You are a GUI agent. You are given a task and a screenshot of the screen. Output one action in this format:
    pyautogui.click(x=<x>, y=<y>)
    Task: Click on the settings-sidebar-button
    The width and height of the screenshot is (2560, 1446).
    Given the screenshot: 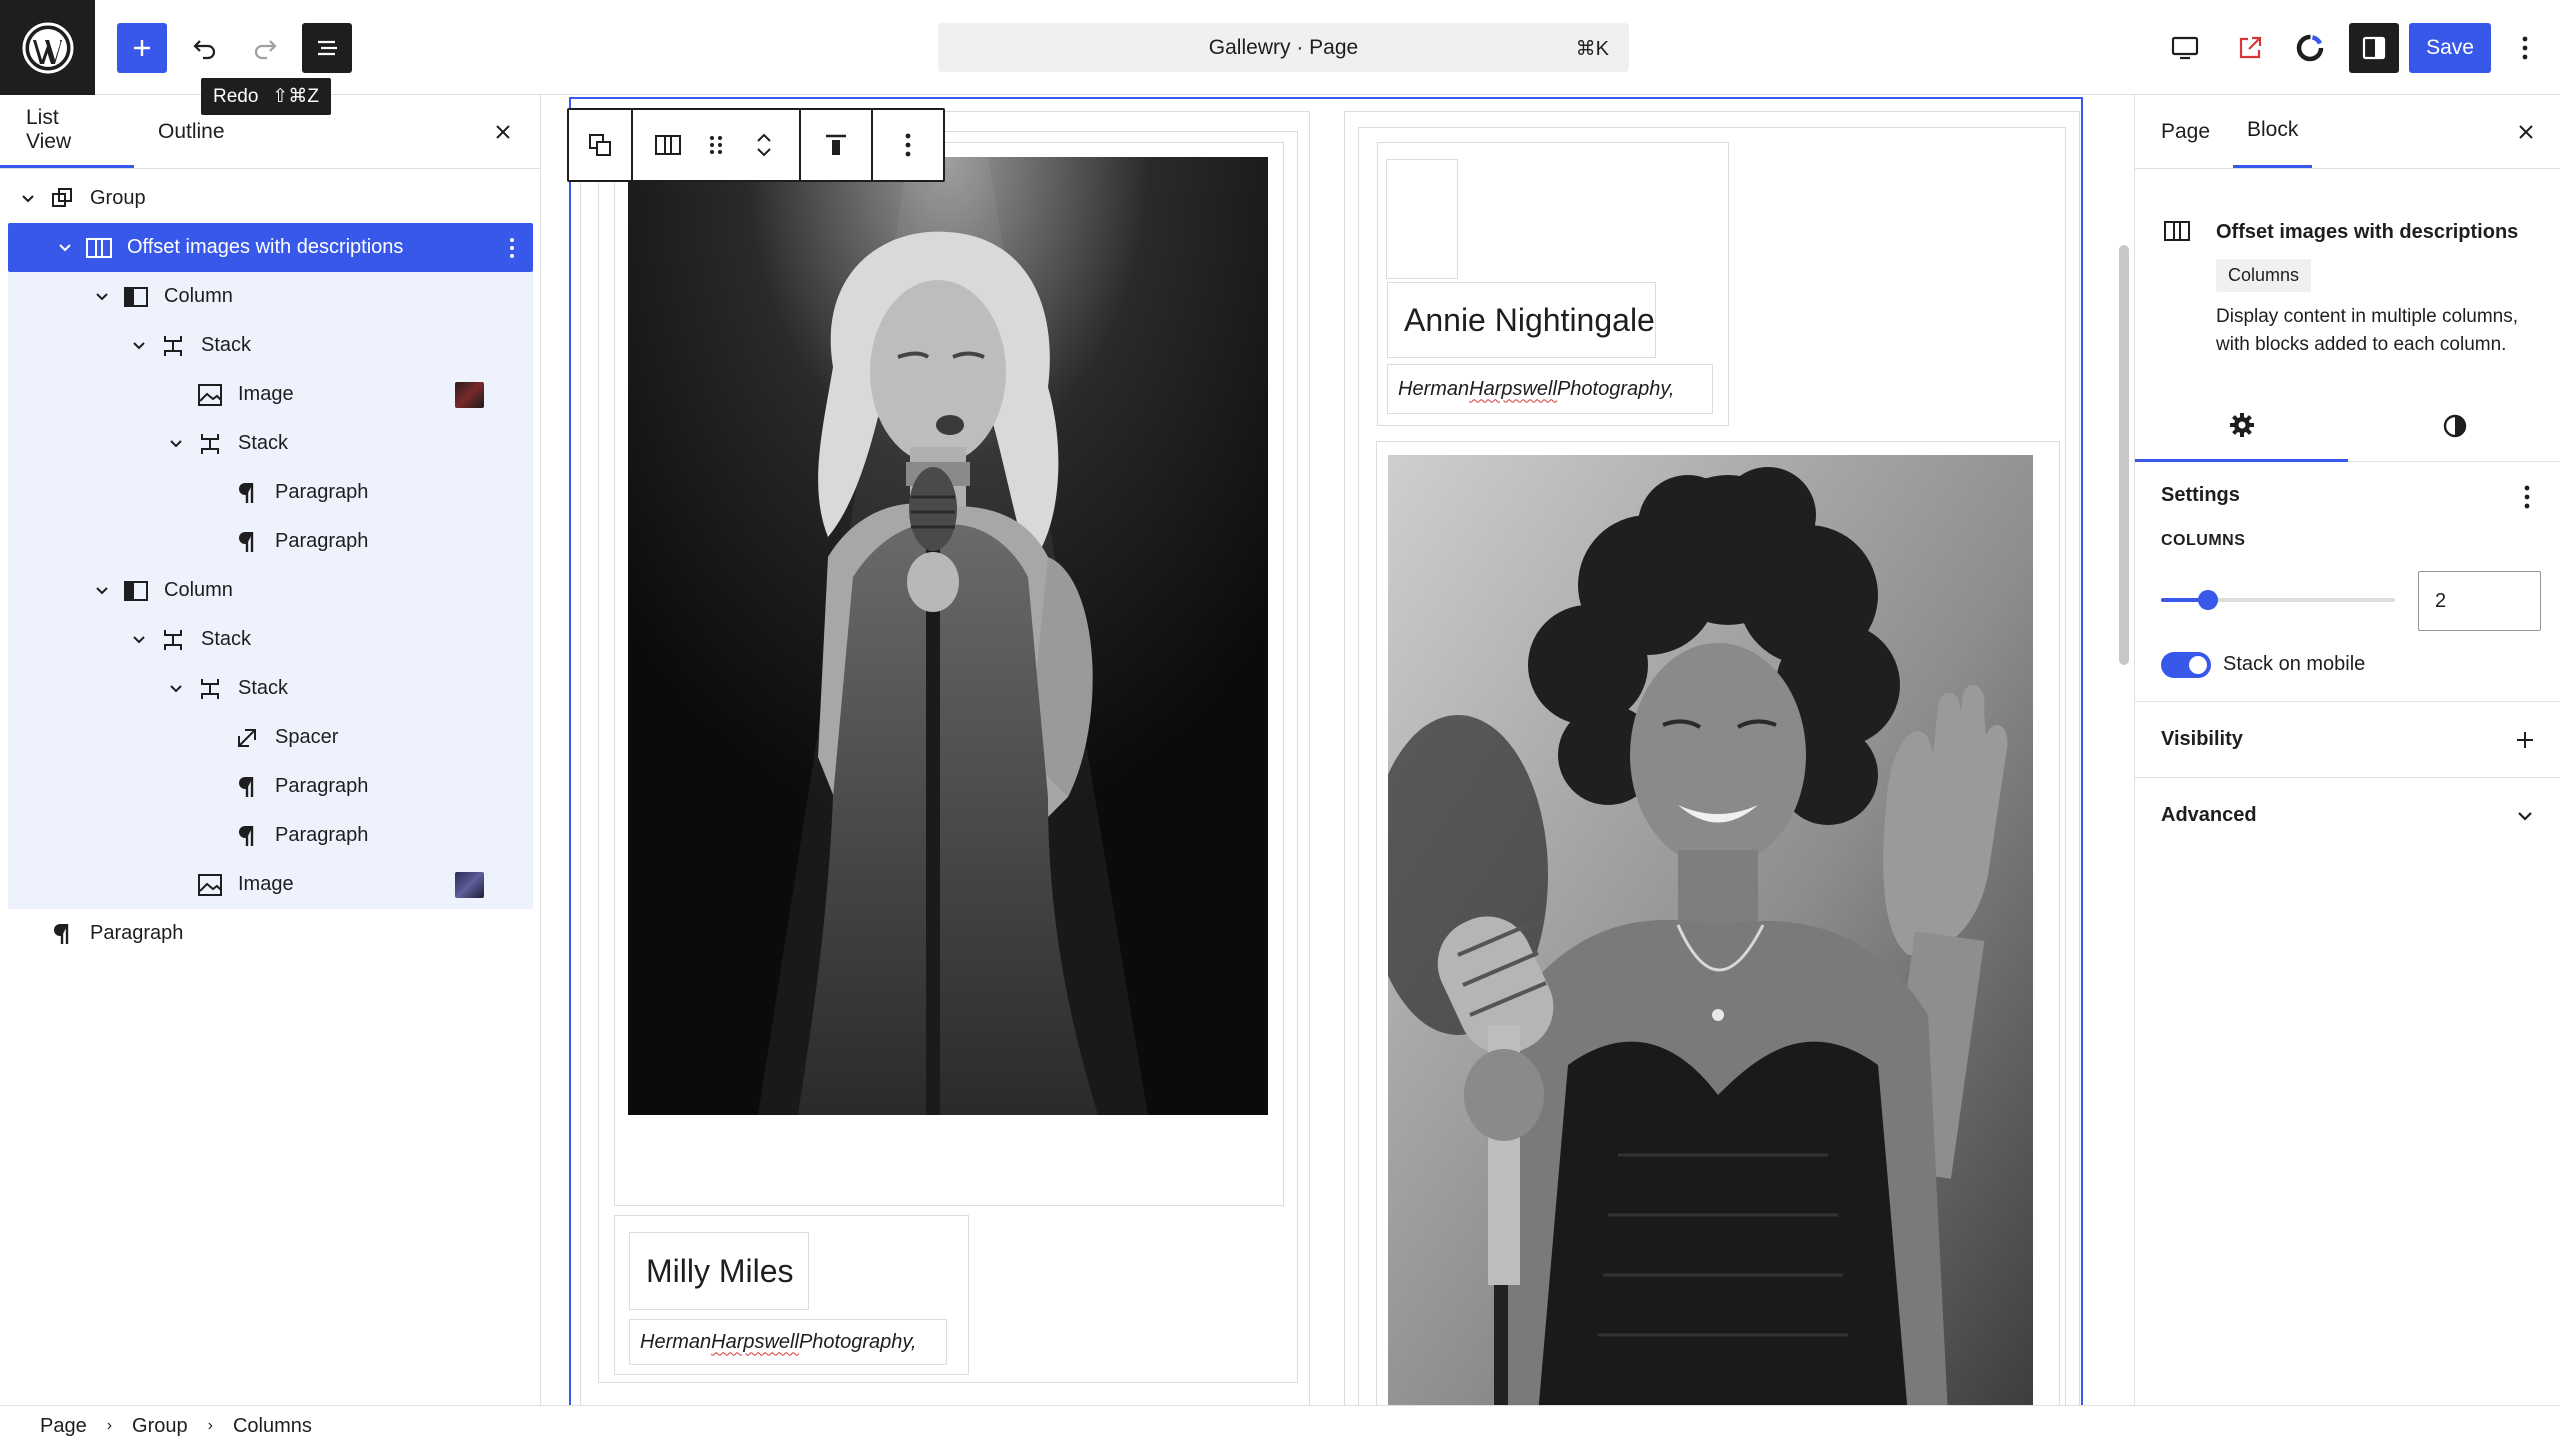 What is the action you would take?
    pyautogui.click(x=2374, y=48)
    